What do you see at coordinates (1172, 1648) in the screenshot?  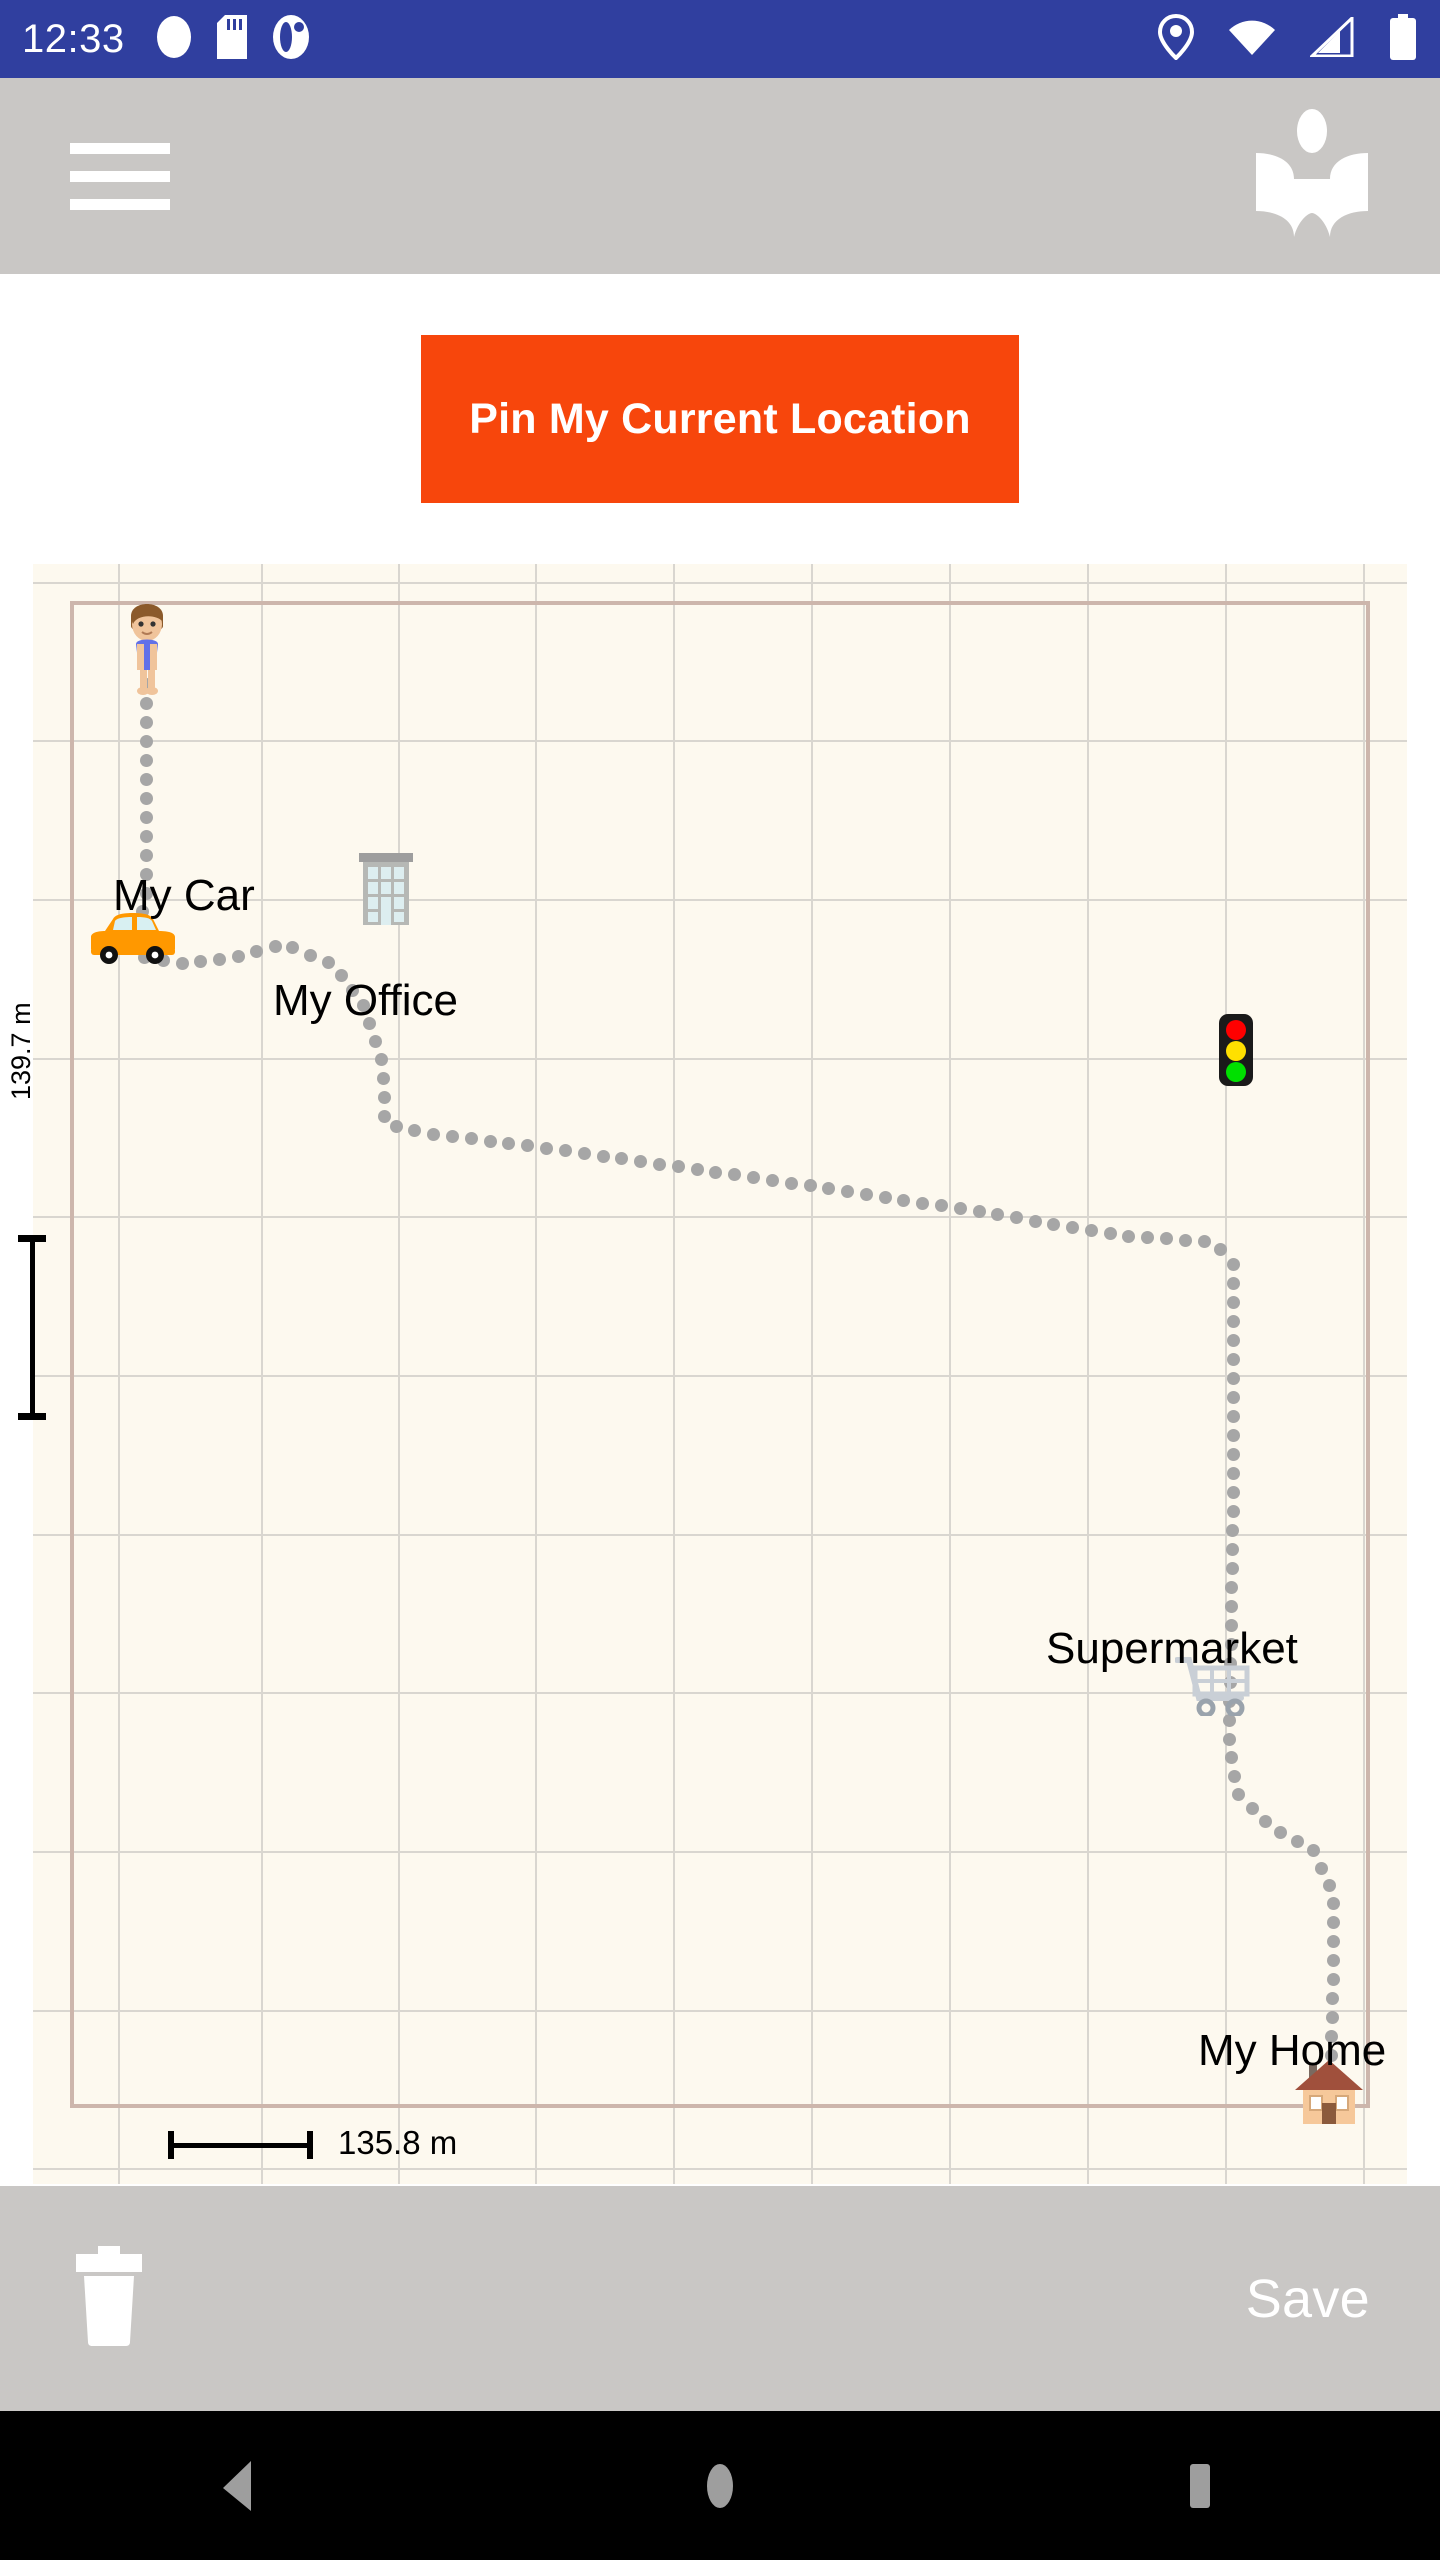 I see `poi-label-supermarket: Supermarket` at bounding box center [1172, 1648].